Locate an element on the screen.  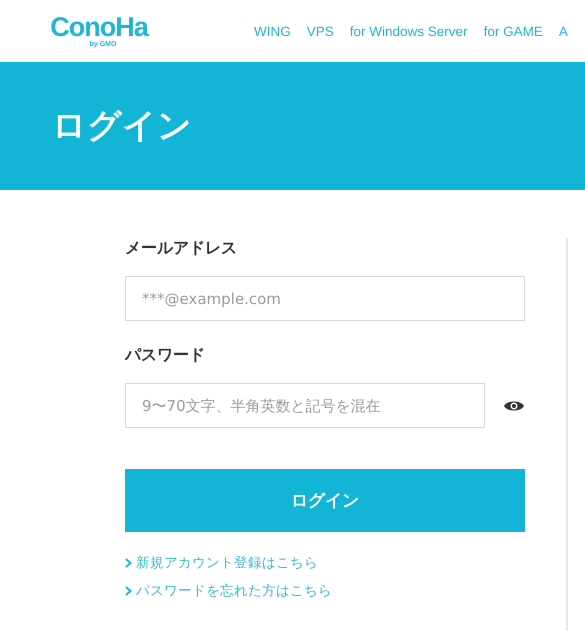
login-button: ログイン is located at coordinates (325, 500).